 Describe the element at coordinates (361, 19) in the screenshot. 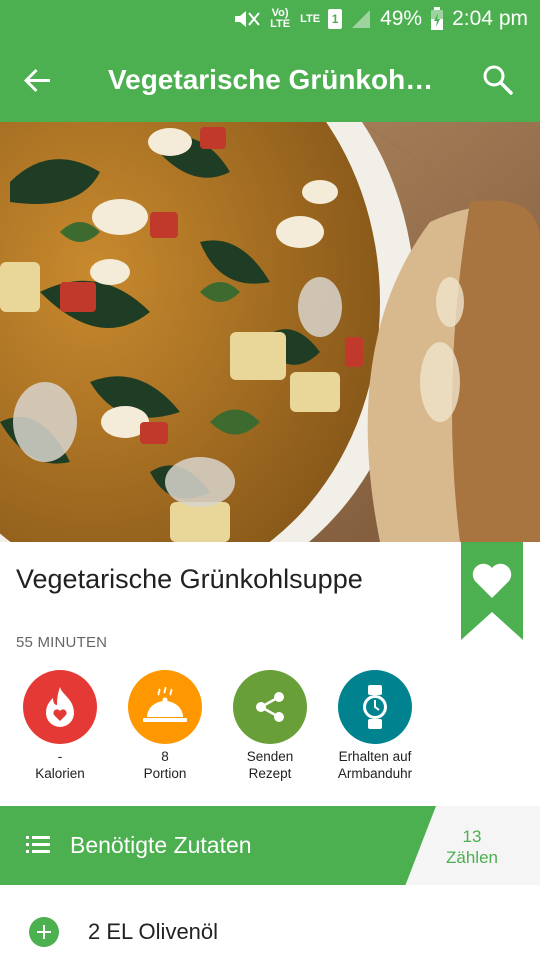

I see `signal-icon` at that location.